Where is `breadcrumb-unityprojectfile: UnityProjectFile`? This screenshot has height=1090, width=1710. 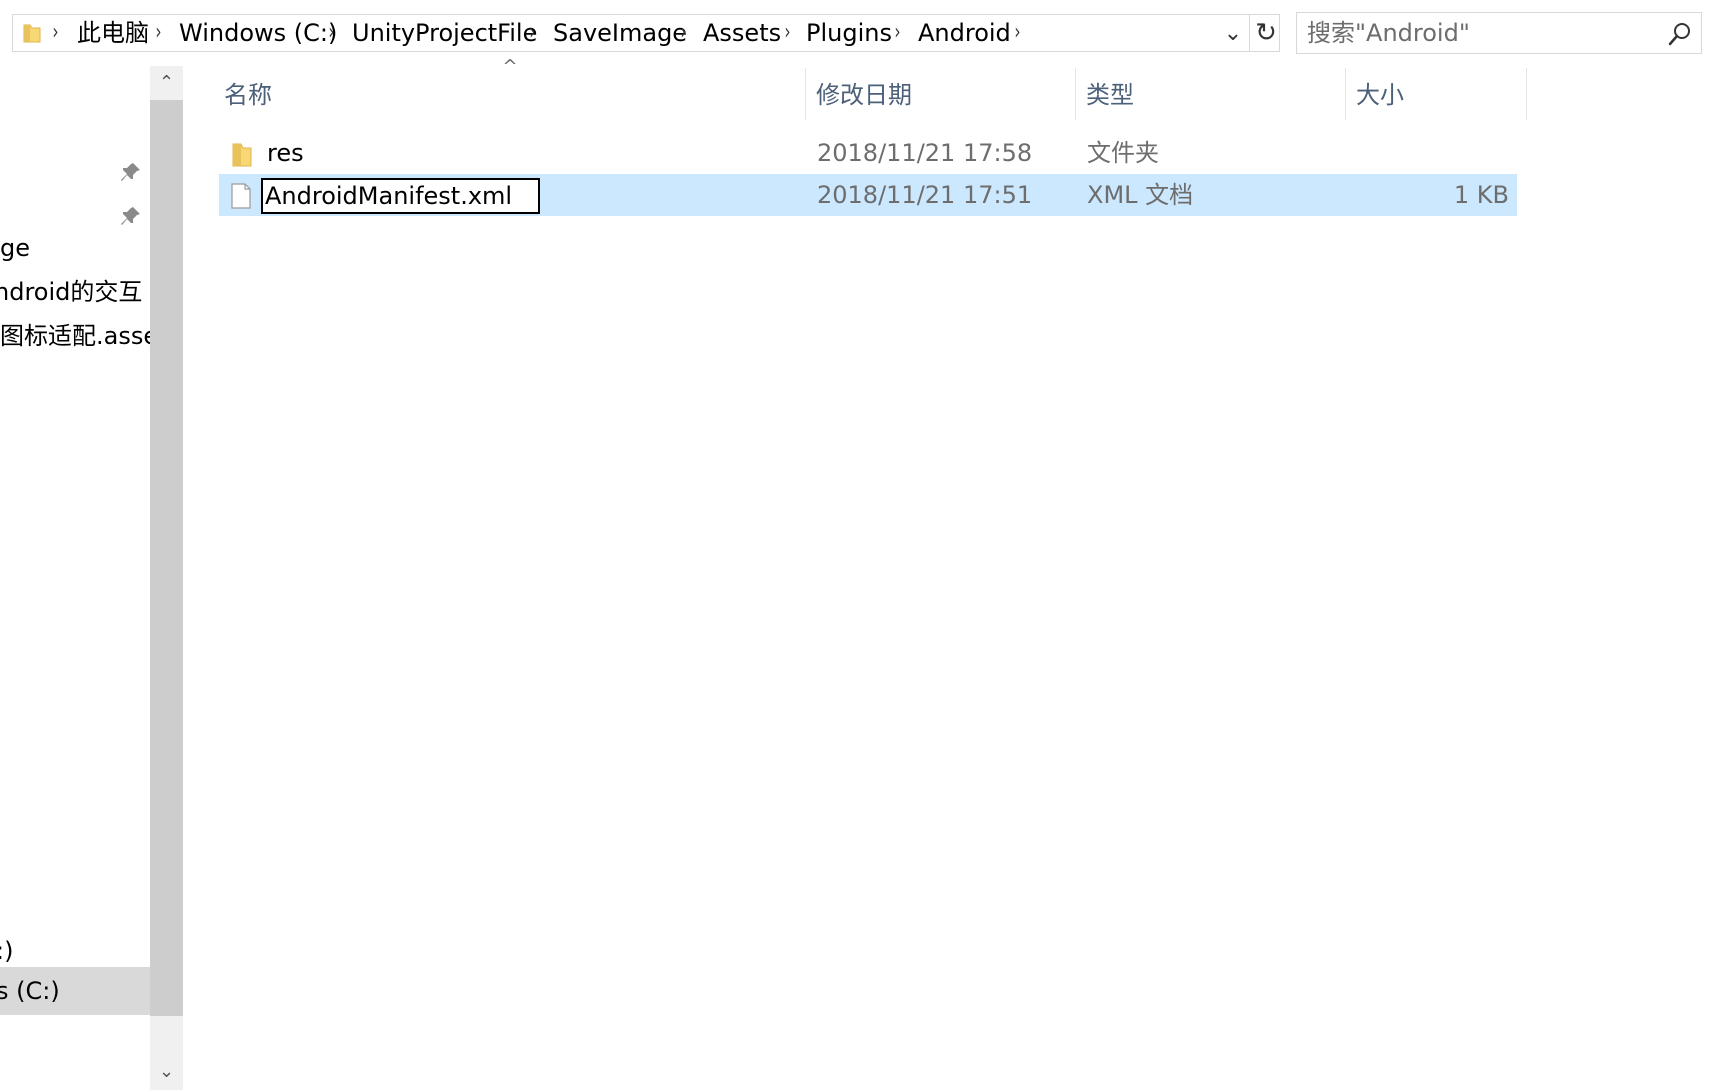
breadcrumb-unityprojectfile: UnityProjectFile is located at coordinates (444, 33).